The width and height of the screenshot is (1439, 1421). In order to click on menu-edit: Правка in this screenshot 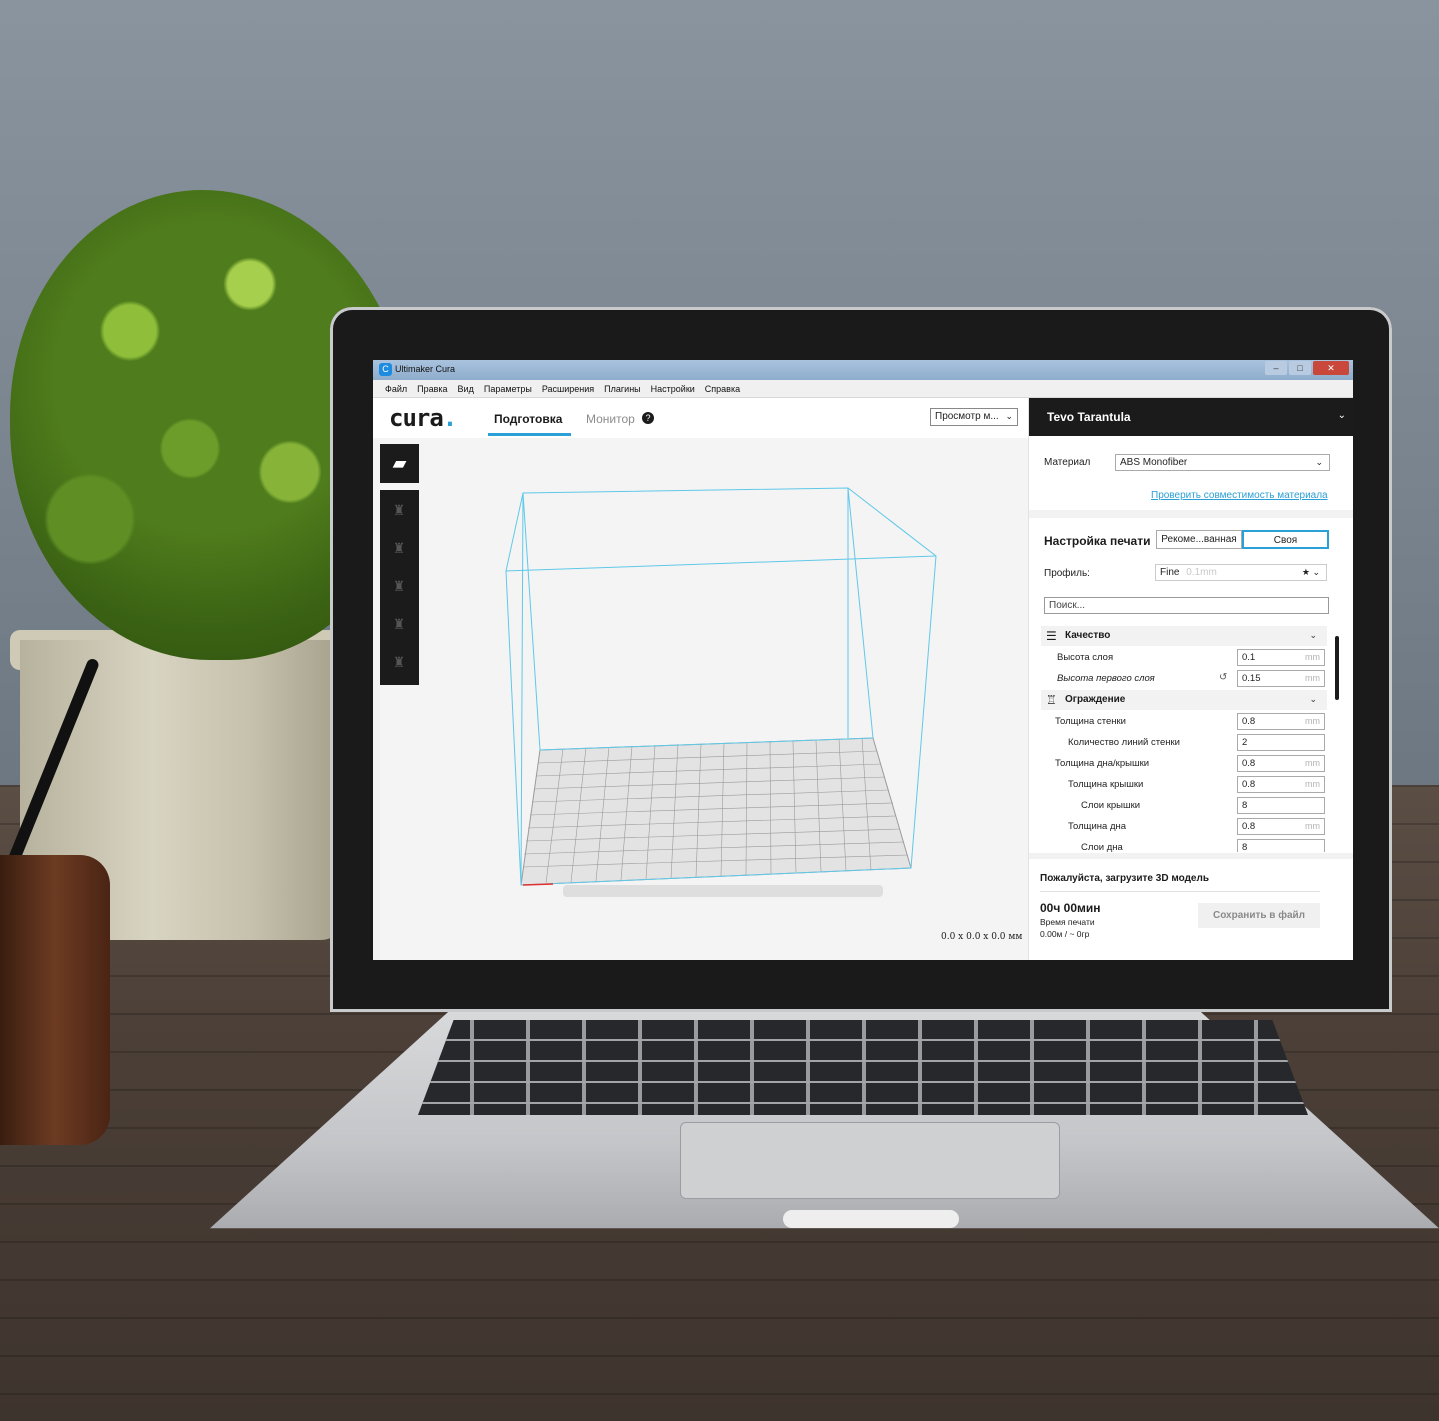, I will do `click(432, 389)`.